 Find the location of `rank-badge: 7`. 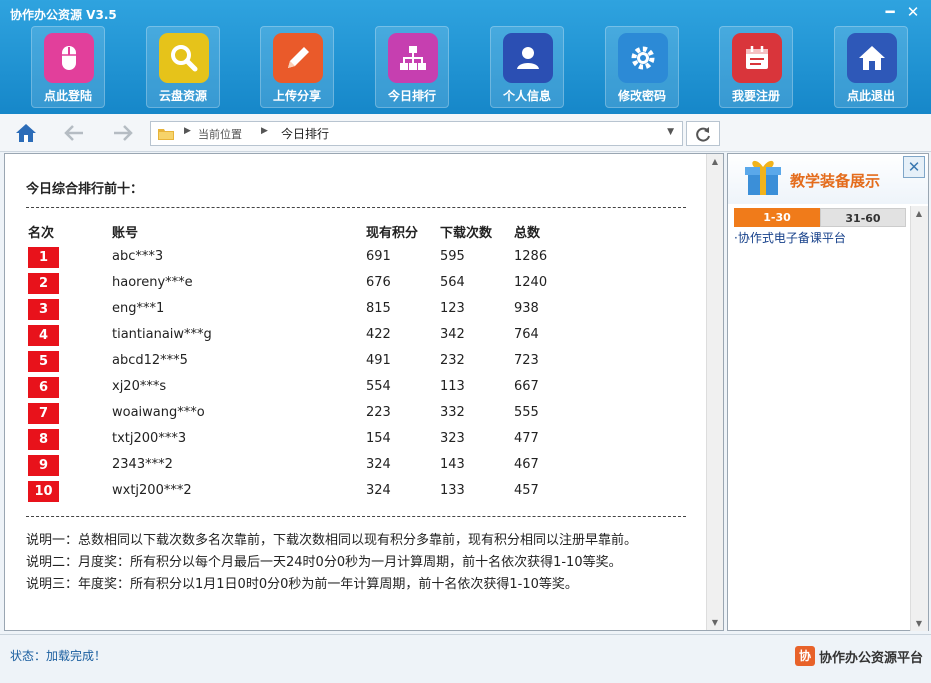

rank-badge: 7 is located at coordinates (43, 413).